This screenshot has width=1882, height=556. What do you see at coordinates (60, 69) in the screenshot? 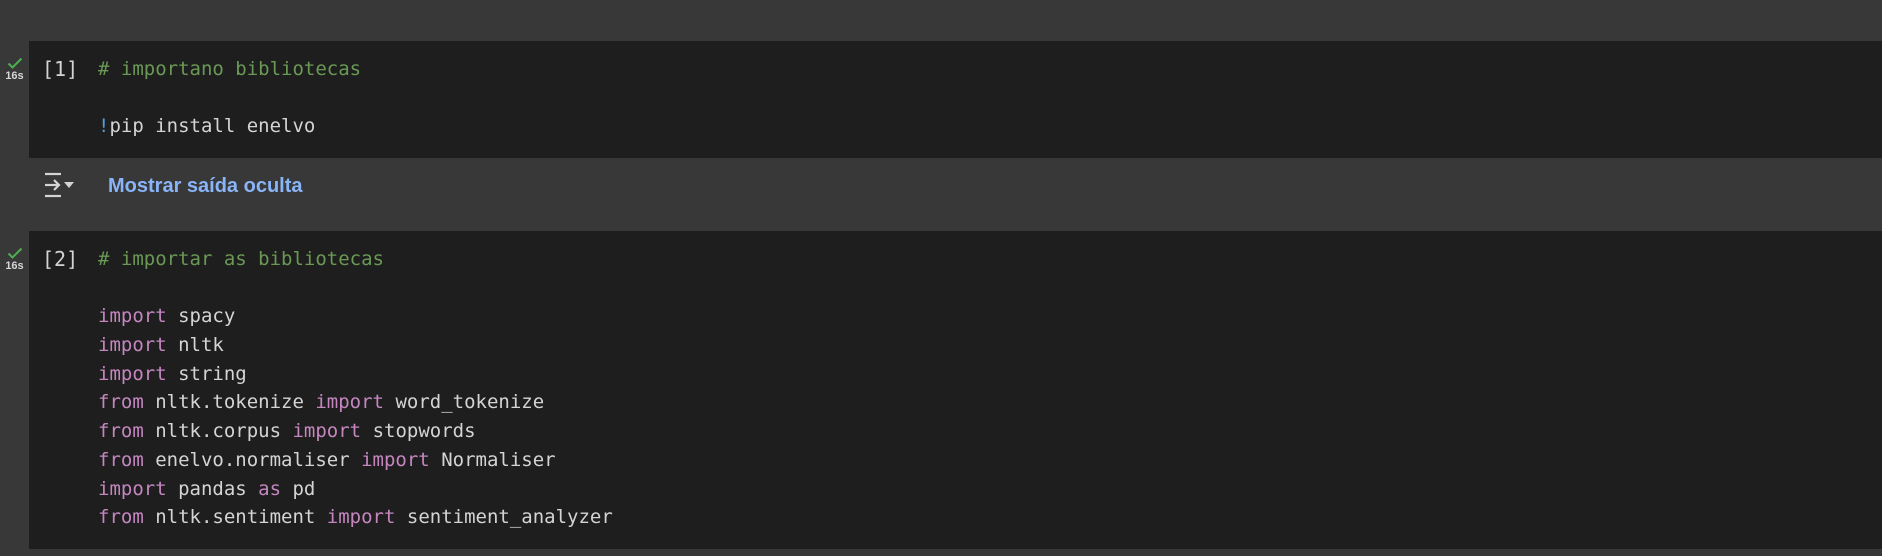
I see `execution-count: [1]` at bounding box center [60, 69].